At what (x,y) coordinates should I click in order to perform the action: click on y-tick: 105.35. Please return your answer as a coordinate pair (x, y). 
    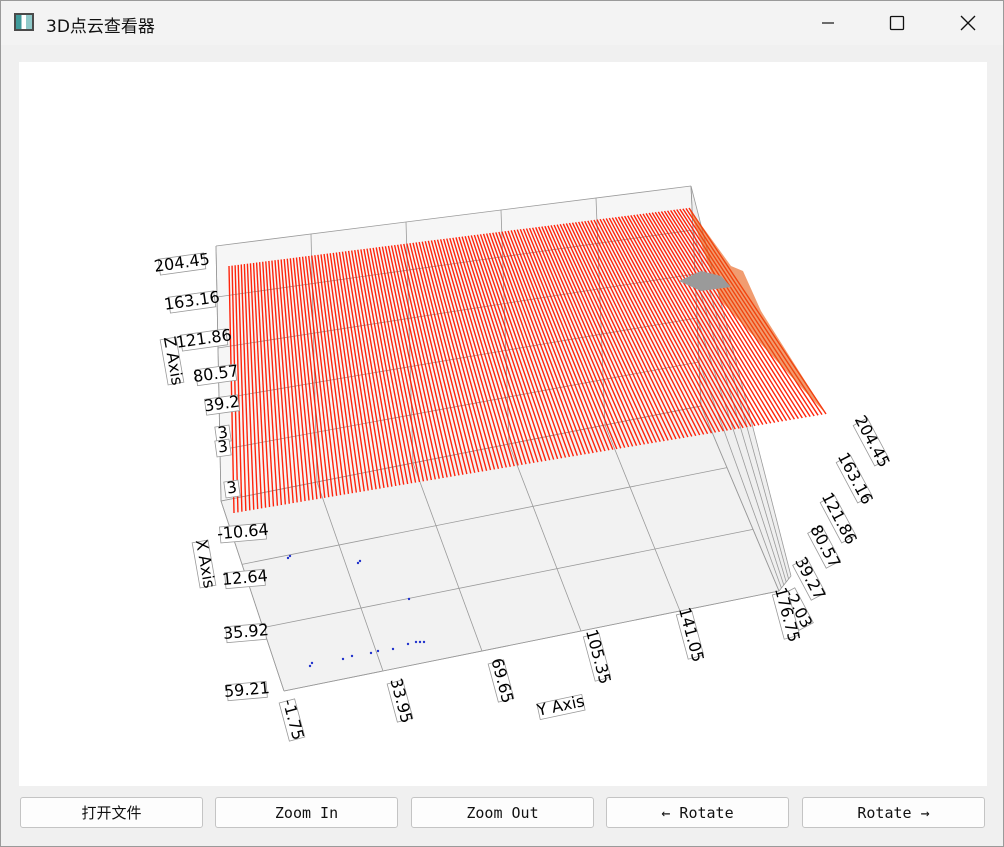
    Looking at the image, I should click on (598, 656).